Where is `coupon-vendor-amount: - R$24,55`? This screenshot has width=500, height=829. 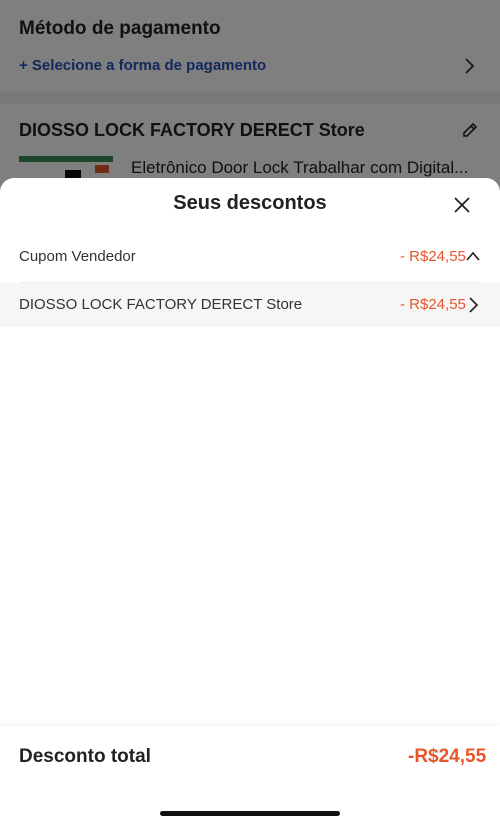 coupon-vendor-amount: - R$24,55 is located at coordinates (433, 256).